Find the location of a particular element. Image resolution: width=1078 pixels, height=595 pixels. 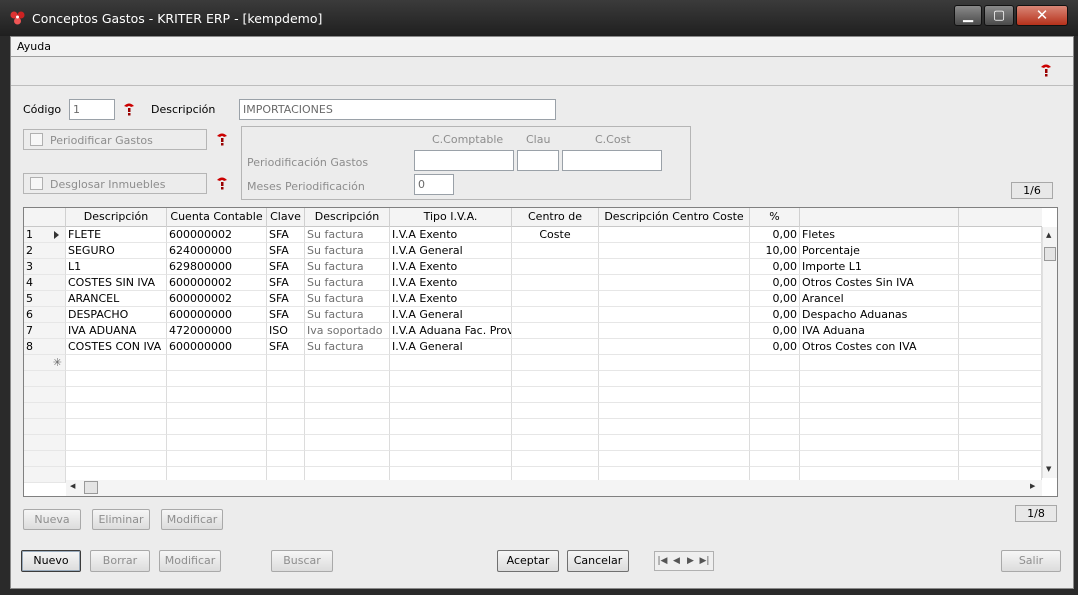

table-cell: 10,00 is located at coordinates (775, 251).